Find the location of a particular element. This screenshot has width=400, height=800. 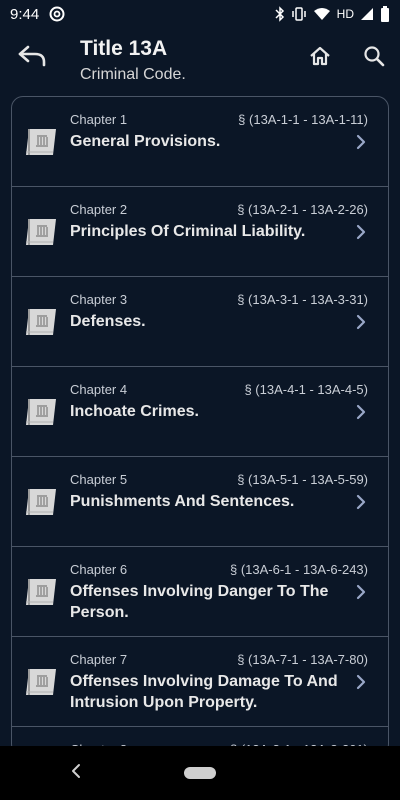

chapter-label: Chapter 2 is located at coordinates (99, 209).